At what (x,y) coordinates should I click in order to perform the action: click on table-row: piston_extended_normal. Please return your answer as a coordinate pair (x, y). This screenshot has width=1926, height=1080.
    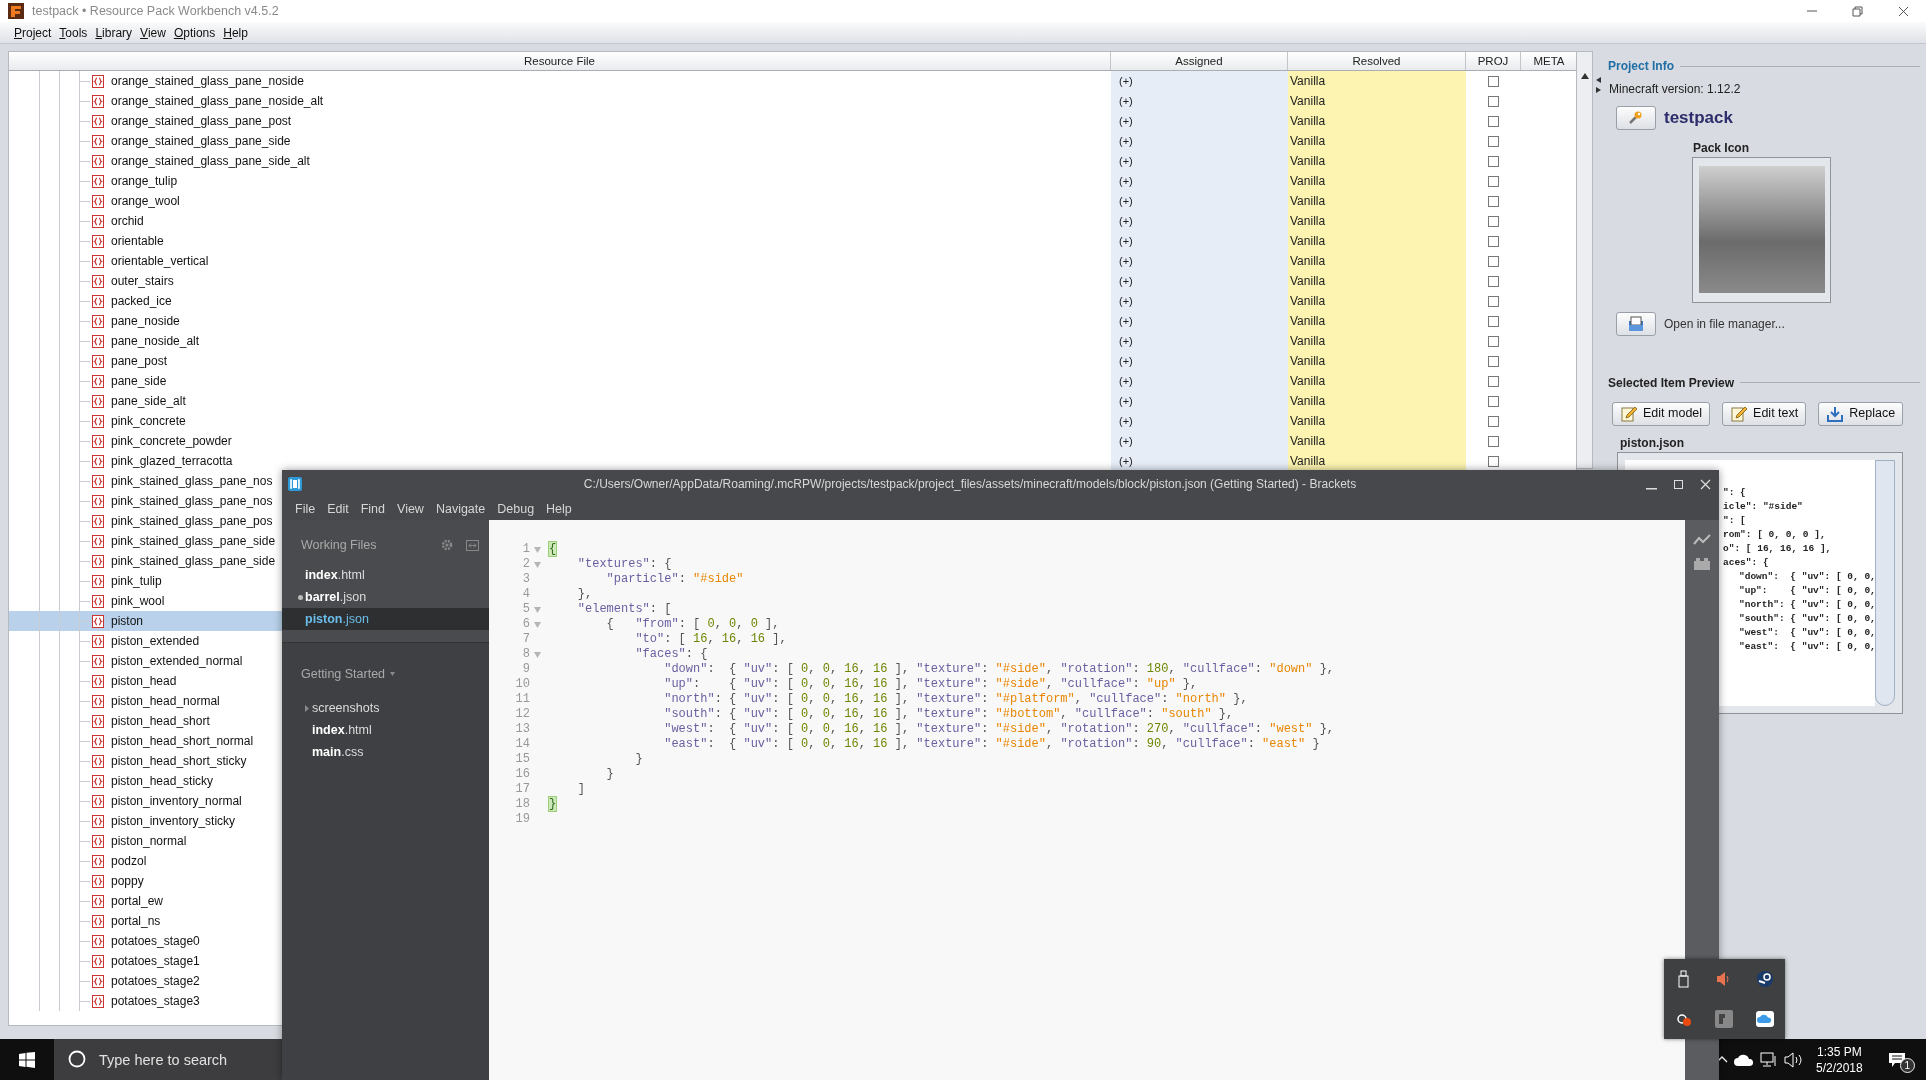
    Looking at the image, I should click on (146, 661).